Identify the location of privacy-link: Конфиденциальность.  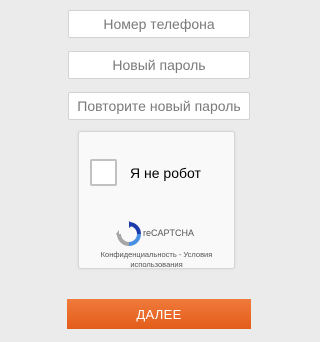
(139, 254).